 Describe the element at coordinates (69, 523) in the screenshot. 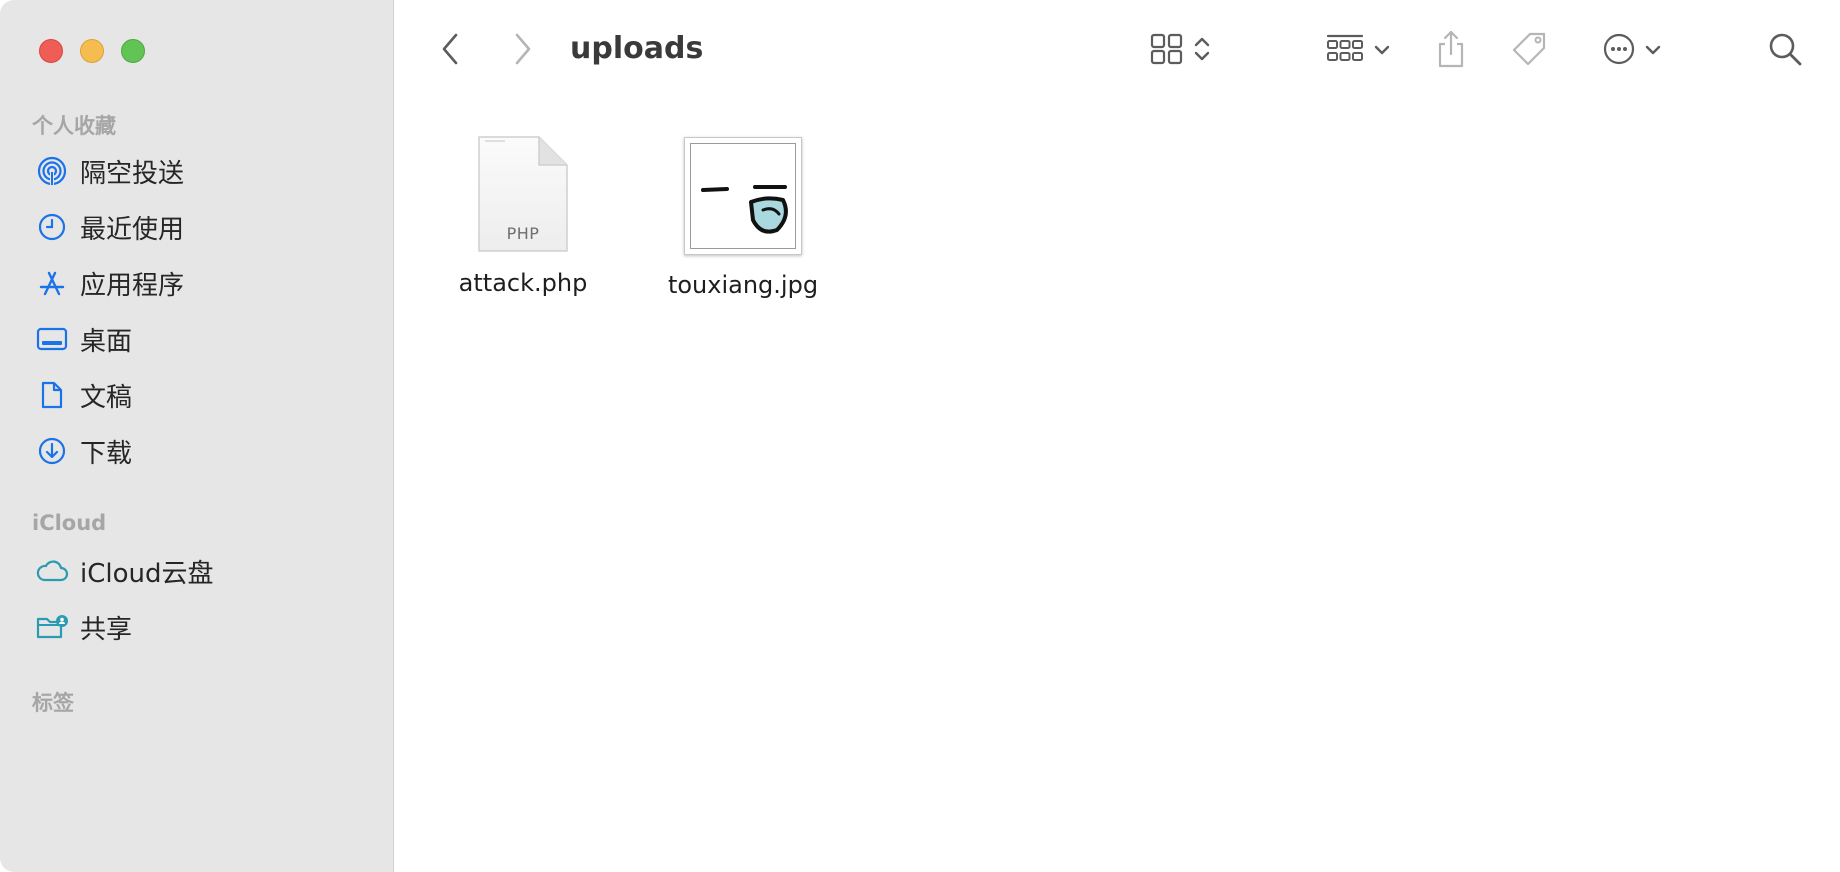

I see `section-header-icloud: iCloud` at that location.